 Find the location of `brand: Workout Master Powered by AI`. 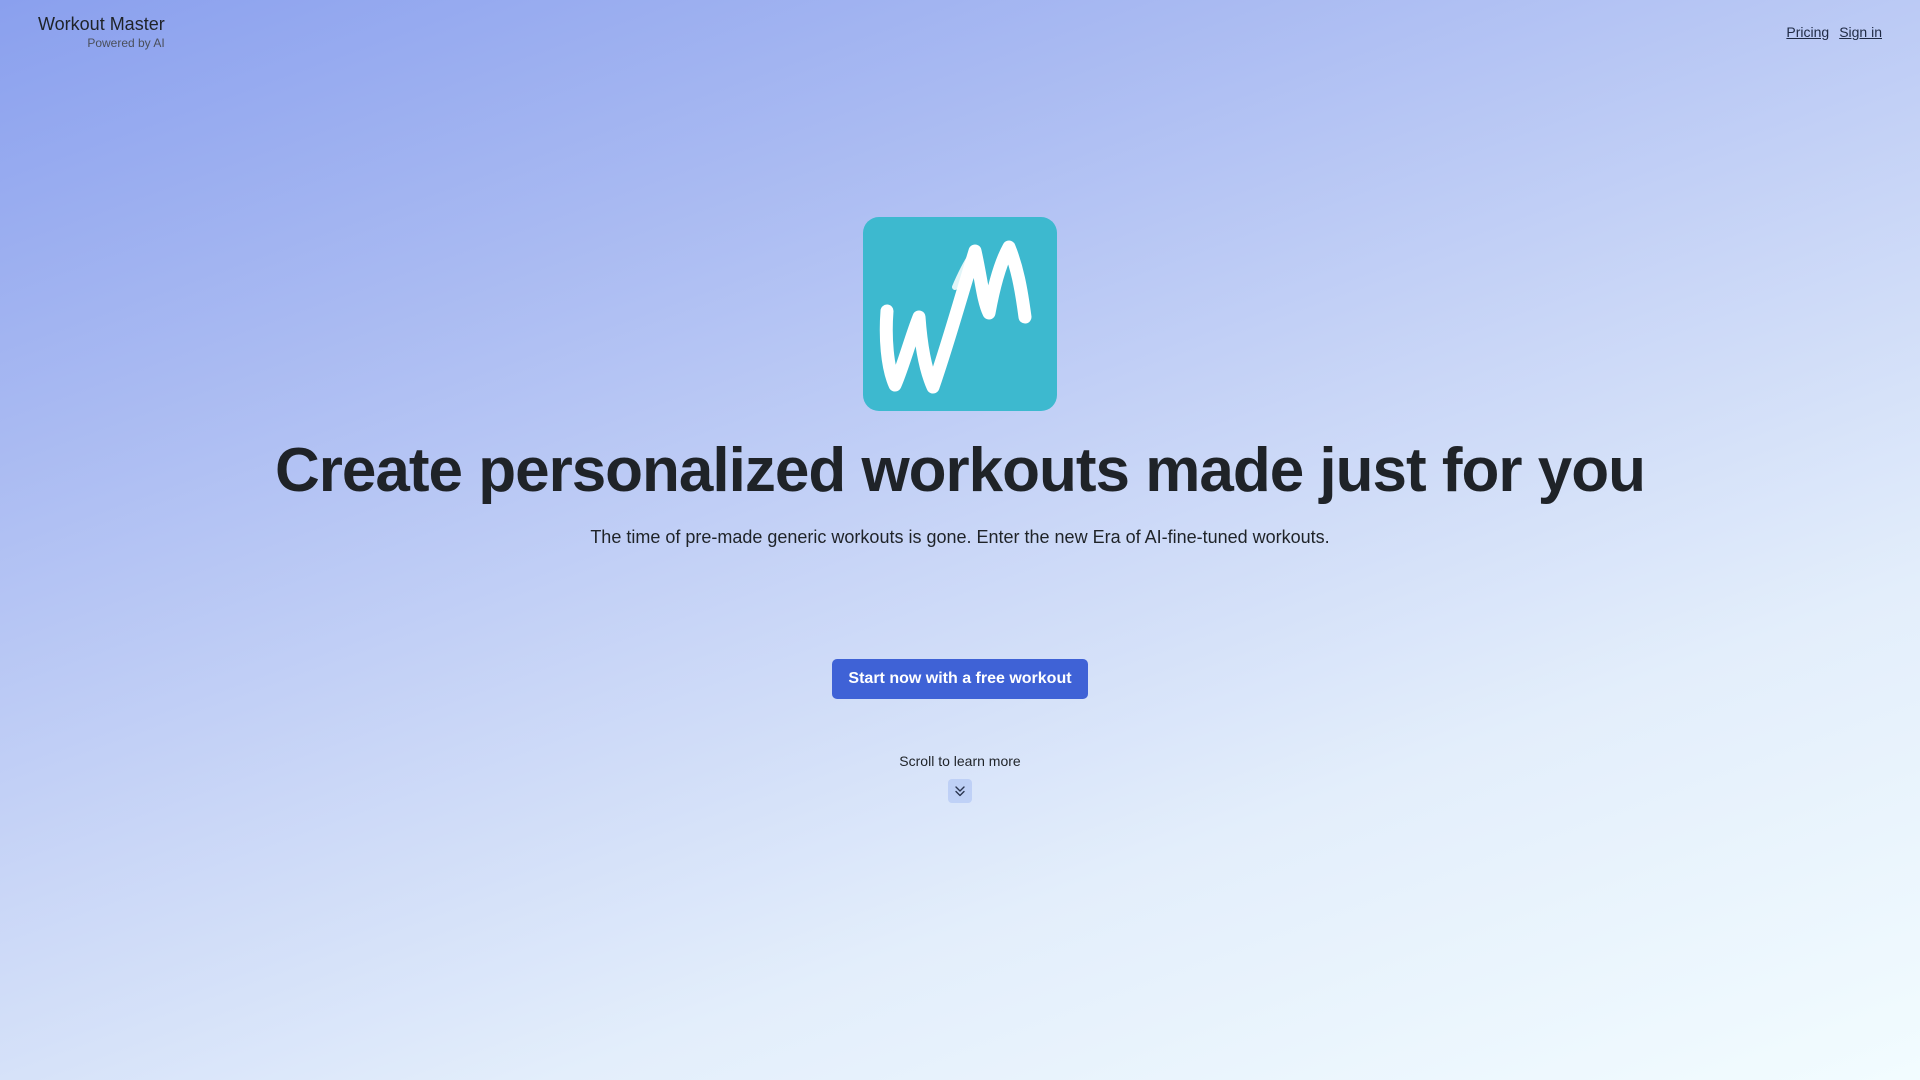

brand: Workout Master Powered by AI is located at coordinates (101, 32).